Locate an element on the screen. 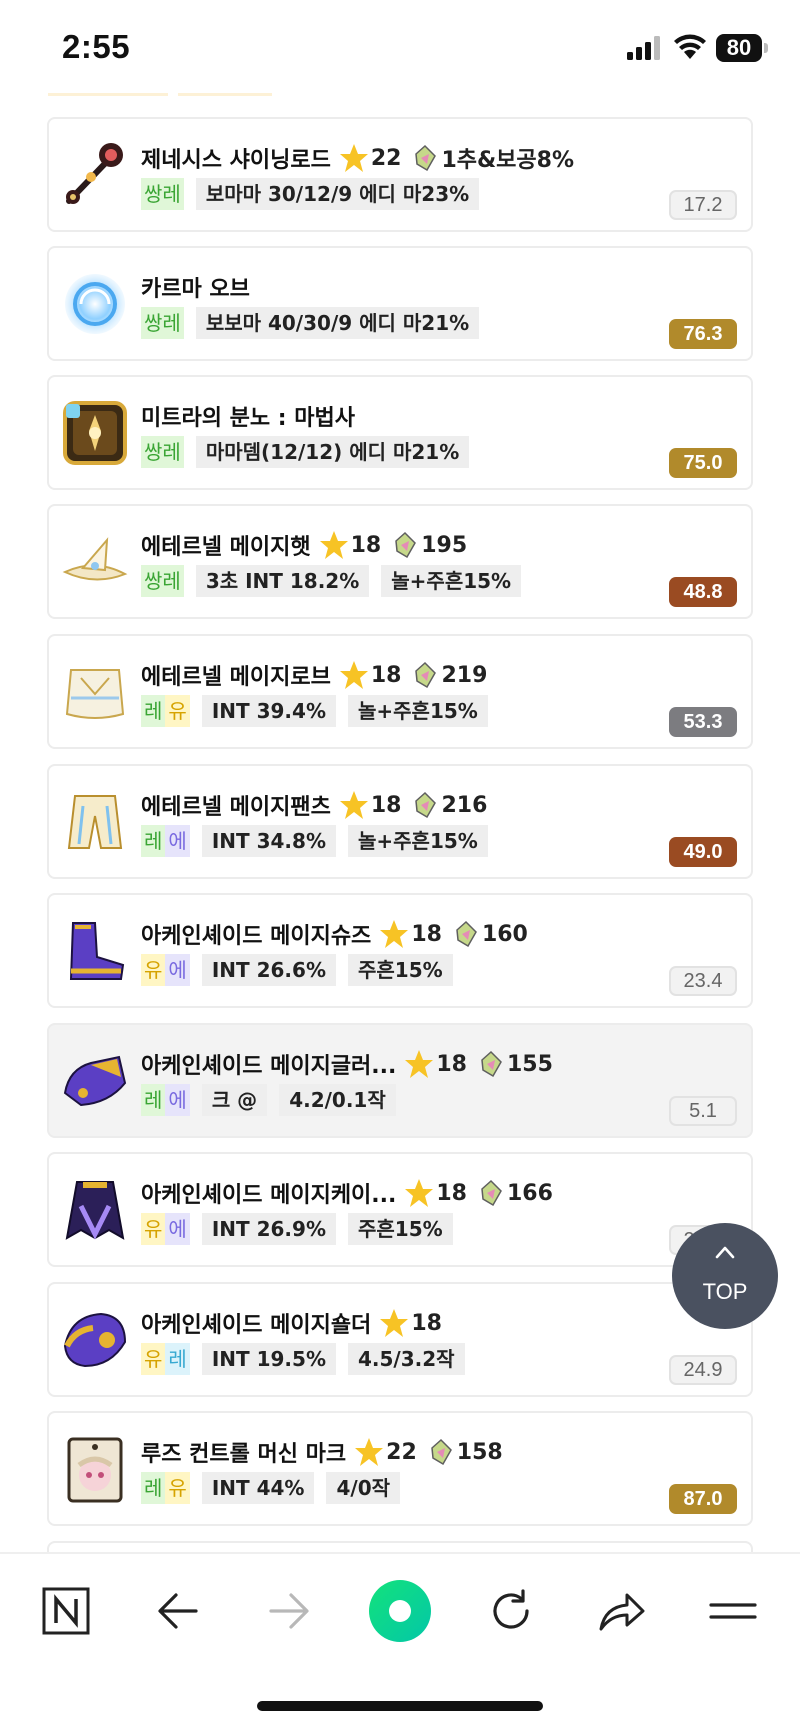  item-name: 에테르넬 메이지햇 is located at coordinates (226, 547).